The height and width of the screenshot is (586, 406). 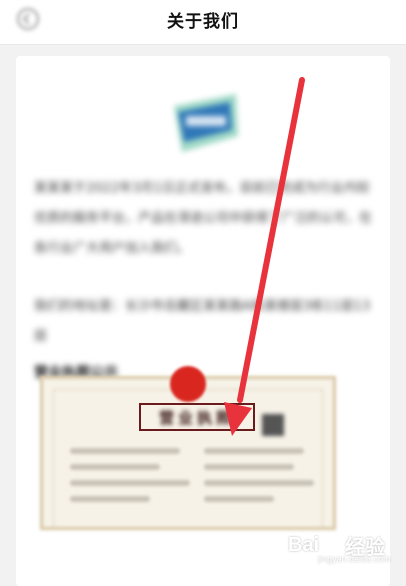 I want to click on license-title: 营业执照, so click(x=196, y=417).